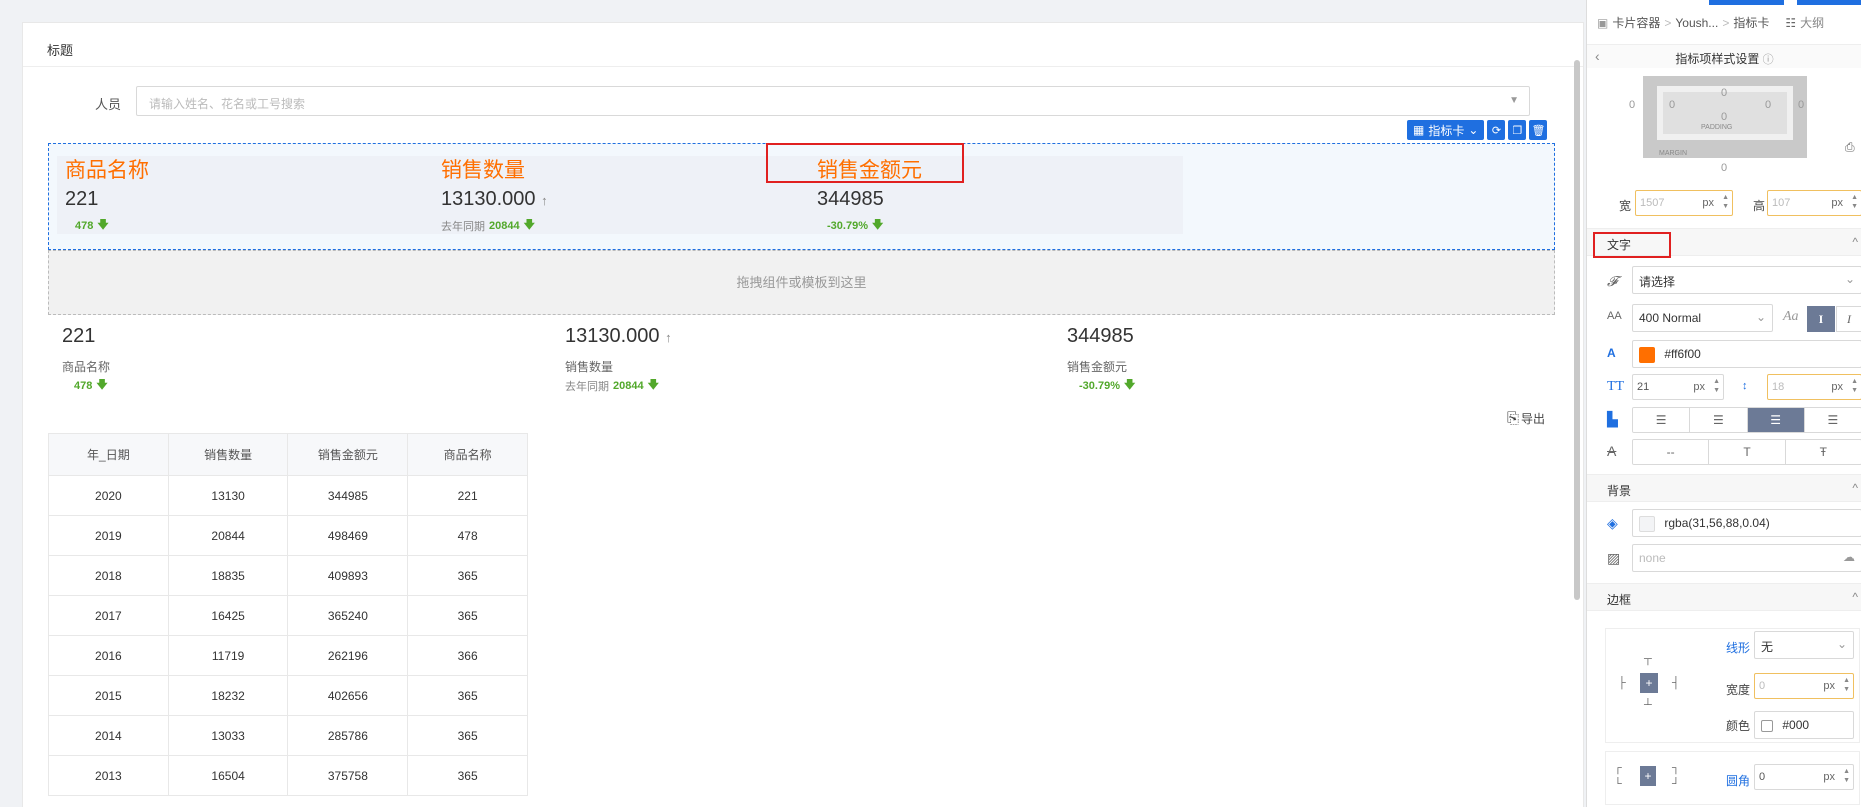  What do you see at coordinates (1652, 203) in the screenshot?
I see `width-input-value: 1507` at bounding box center [1652, 203].